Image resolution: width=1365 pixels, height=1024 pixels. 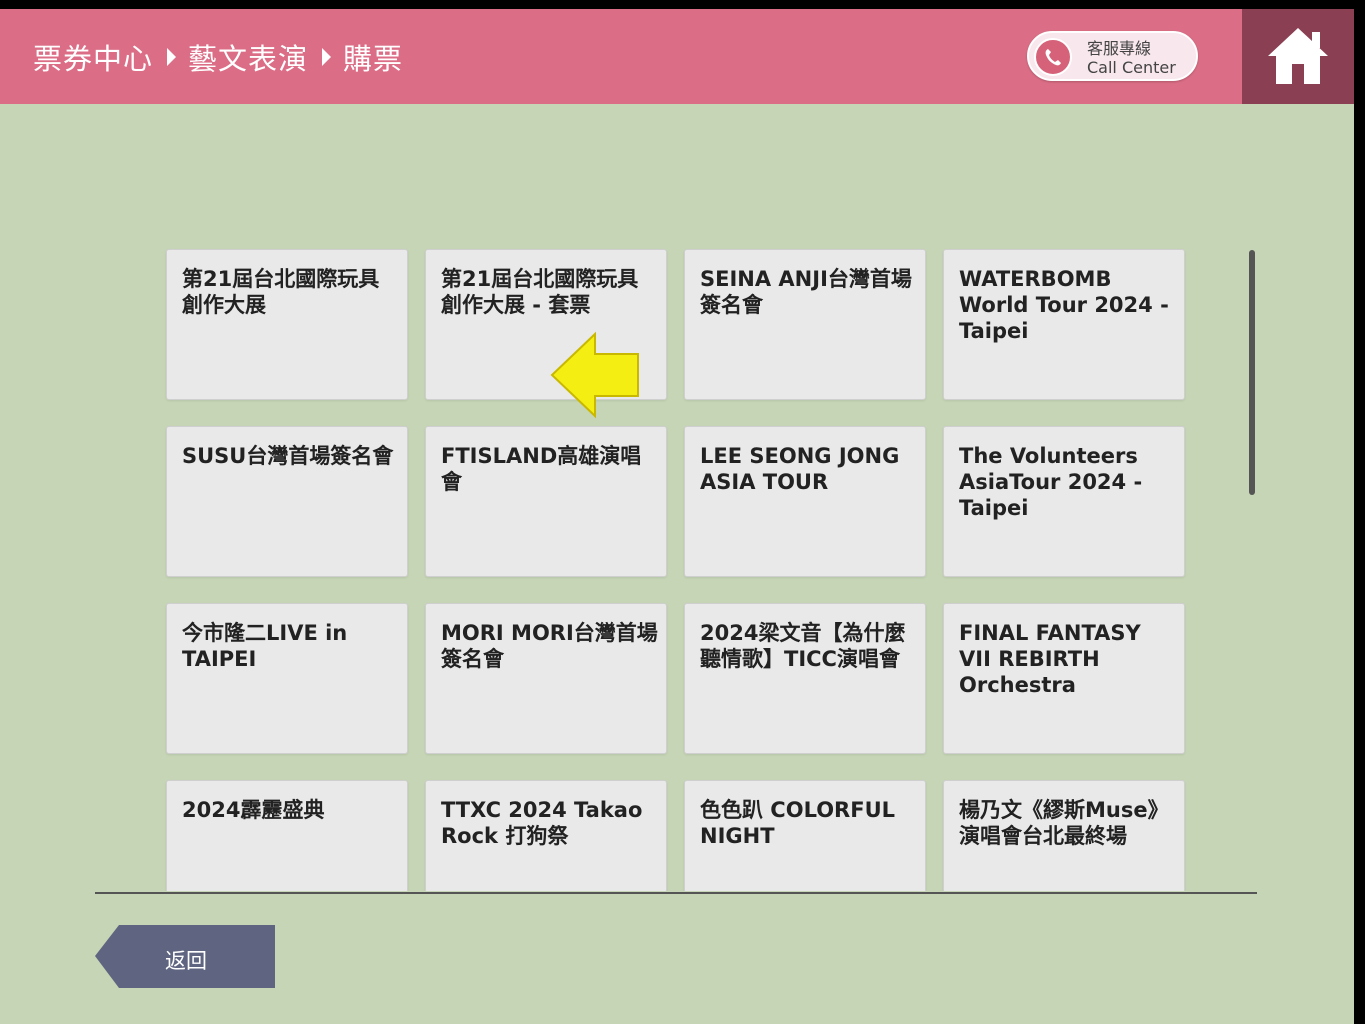 I want to click on event-card: 今市隆二LIVE in TAIPEI, so click(x=287, y=678).